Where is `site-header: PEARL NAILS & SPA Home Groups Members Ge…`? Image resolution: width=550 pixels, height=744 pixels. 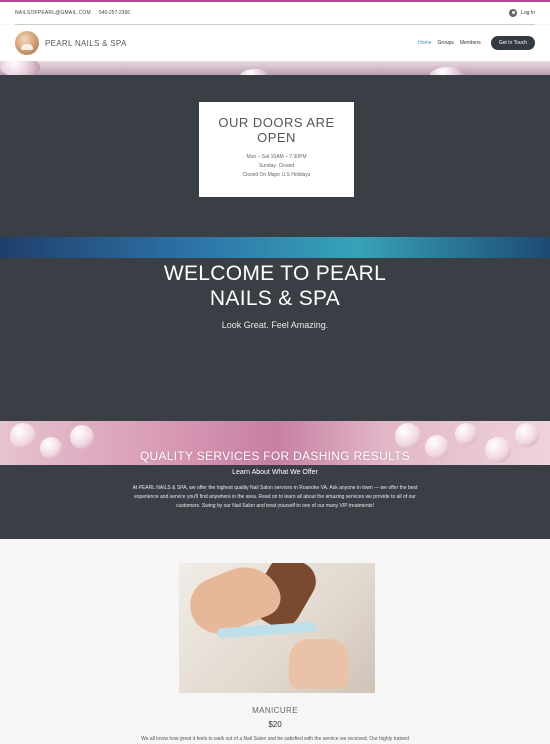 site-header: PEARL NAILS & SPA Home Groups Members Ge… is located at coordinates (275, 43).